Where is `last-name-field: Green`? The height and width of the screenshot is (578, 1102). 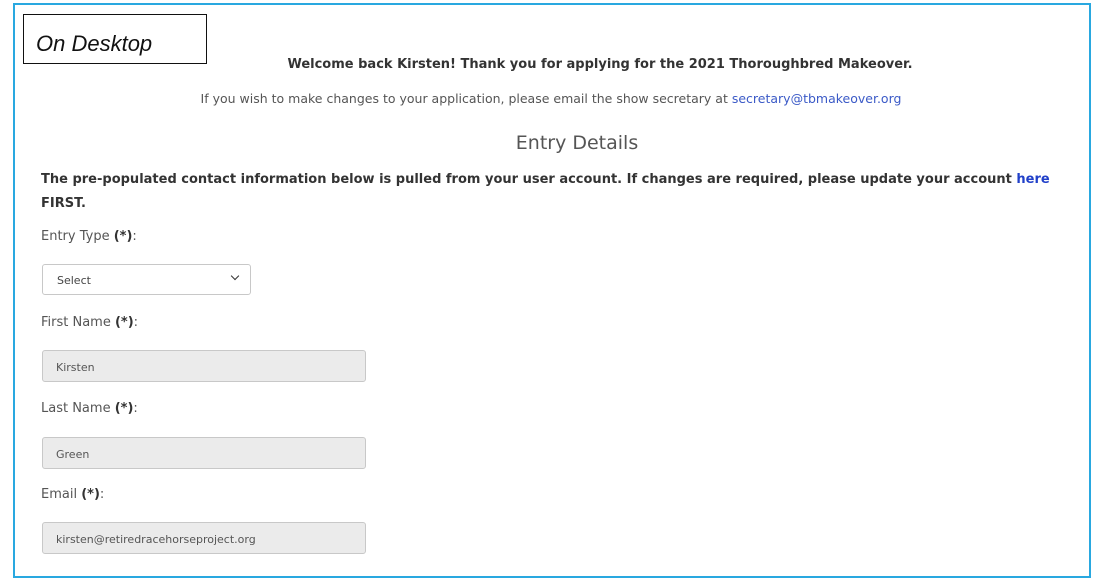
last-name-field: Green is located at coordinates (204, 453).